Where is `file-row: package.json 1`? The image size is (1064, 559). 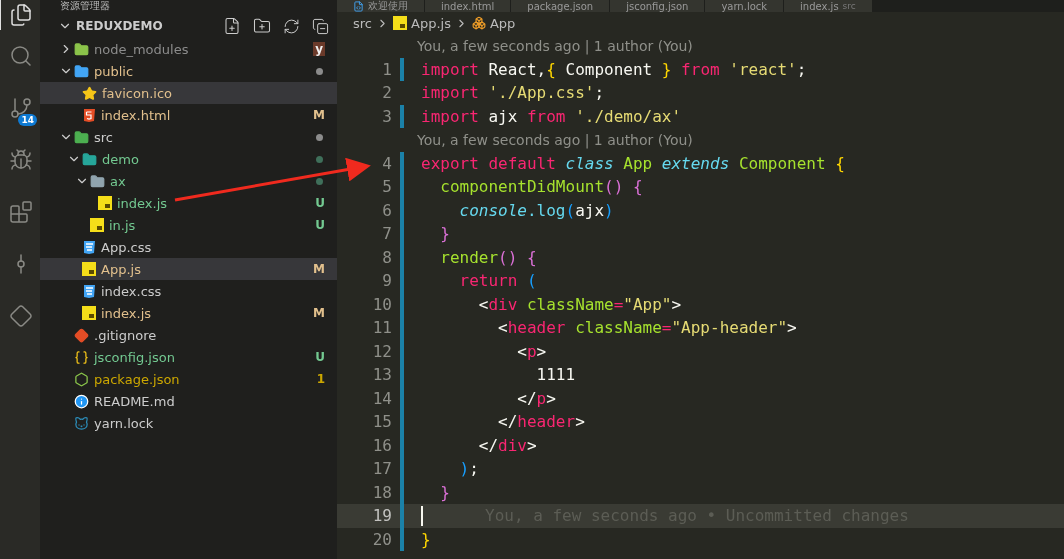 file-row: package.json 1 is located at coordinates (188, 379).